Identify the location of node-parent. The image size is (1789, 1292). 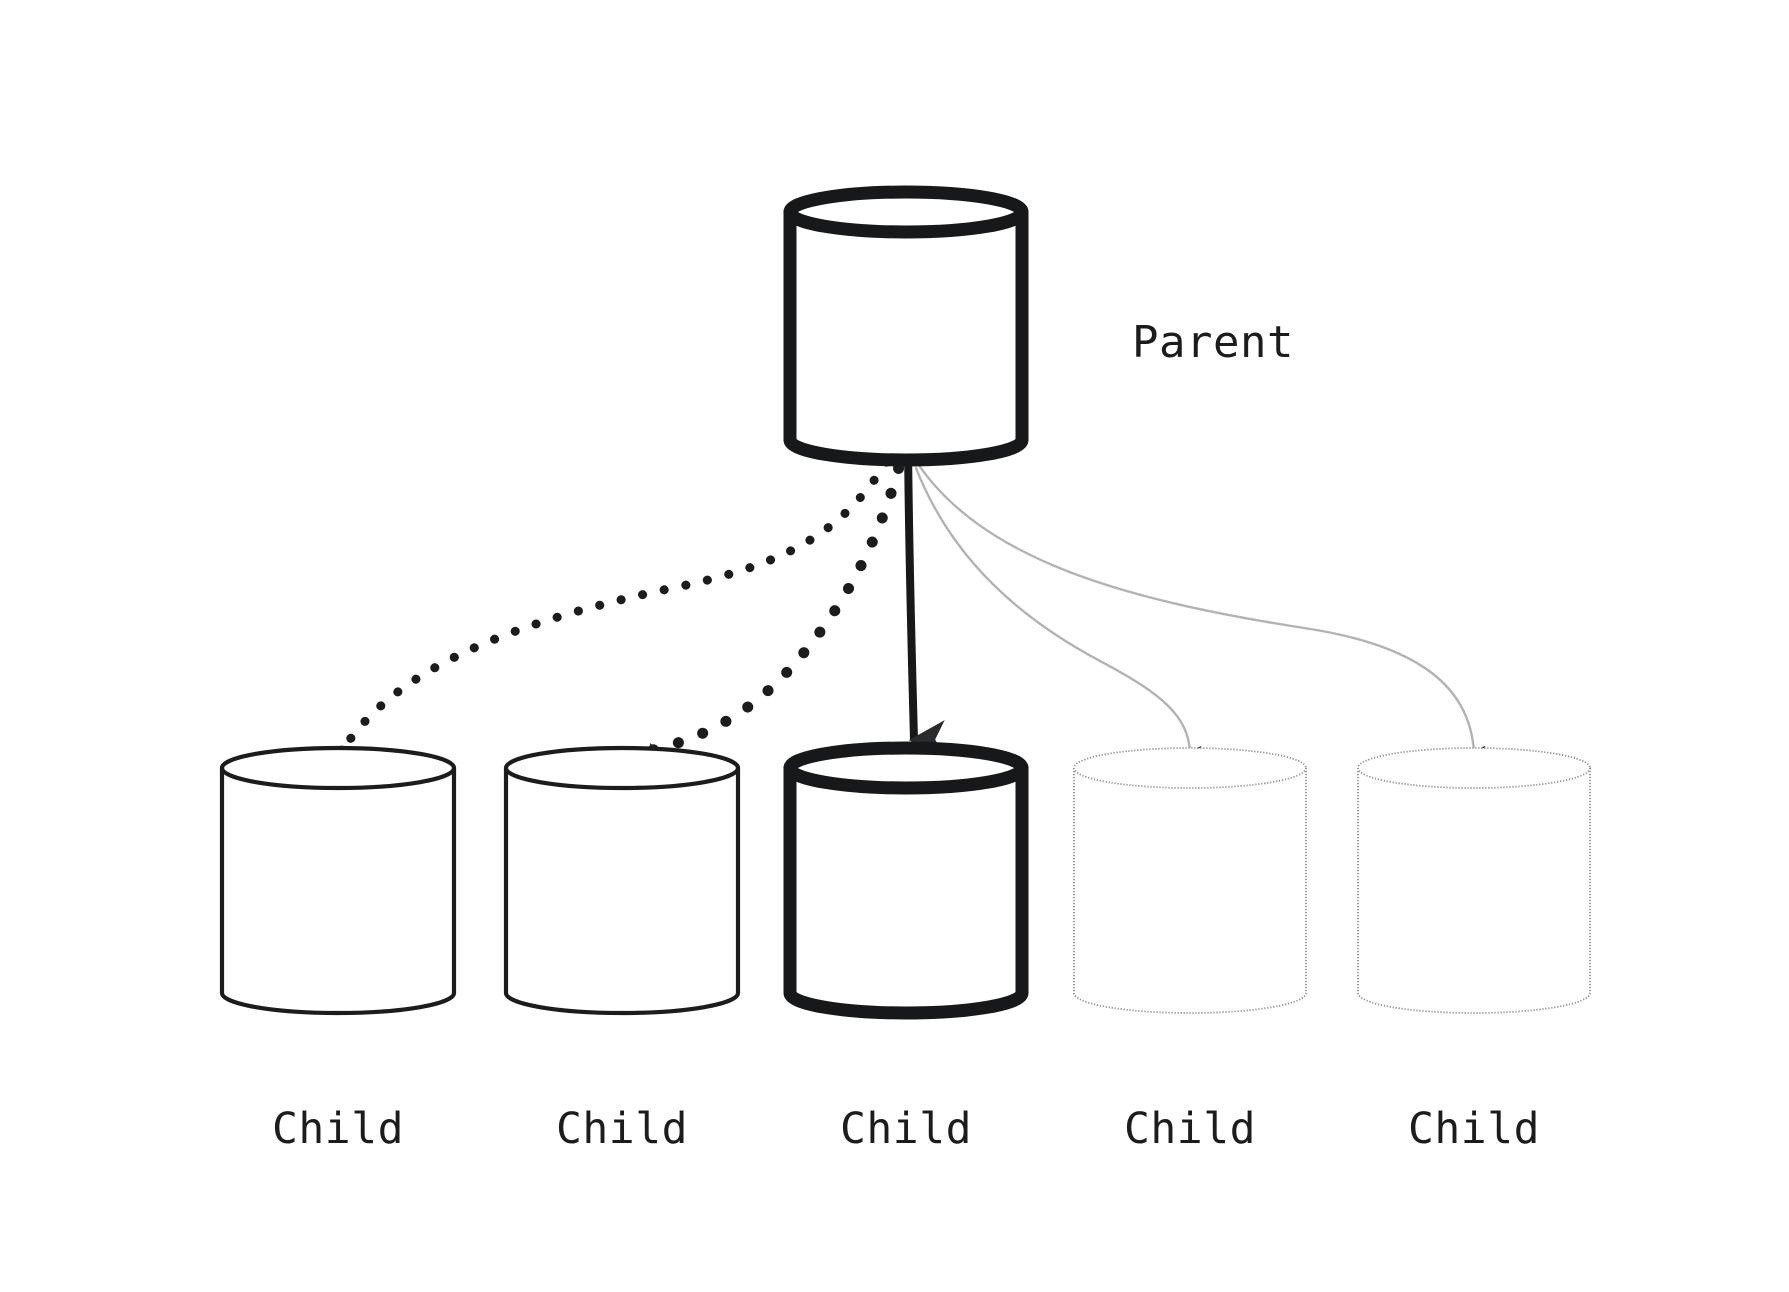
(906, 326).